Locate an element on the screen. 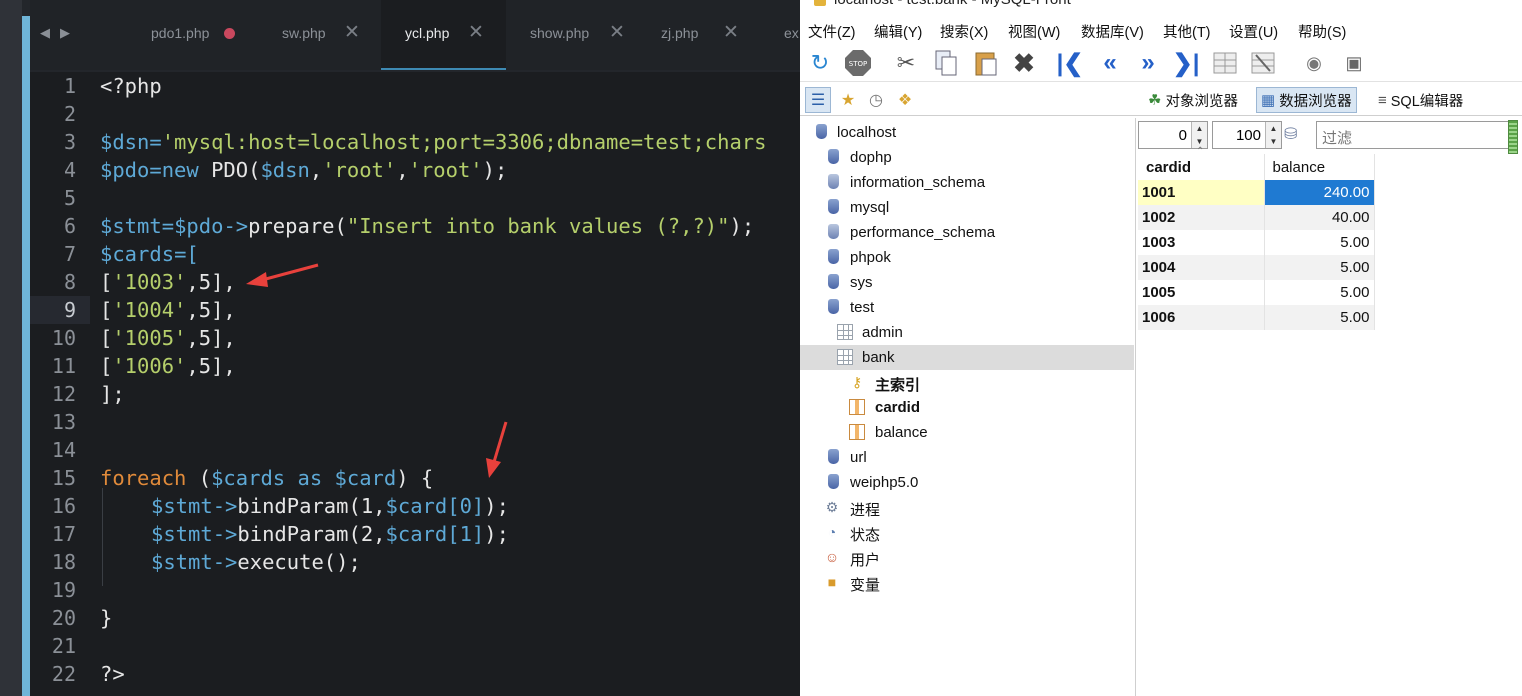 The width and height of the screenshot is (1522, 696). tree-item-test: test is located at coordinates (967, 307).